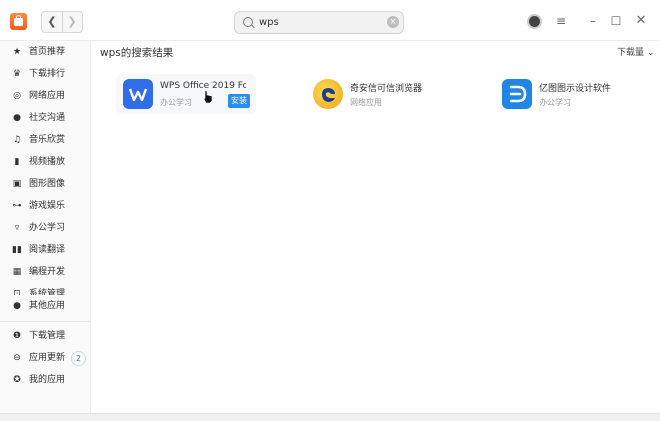  Describe the element at coordinates (386, 89) in the screenshot. I see `app-name: 奇安信可信浏览器` at that location.